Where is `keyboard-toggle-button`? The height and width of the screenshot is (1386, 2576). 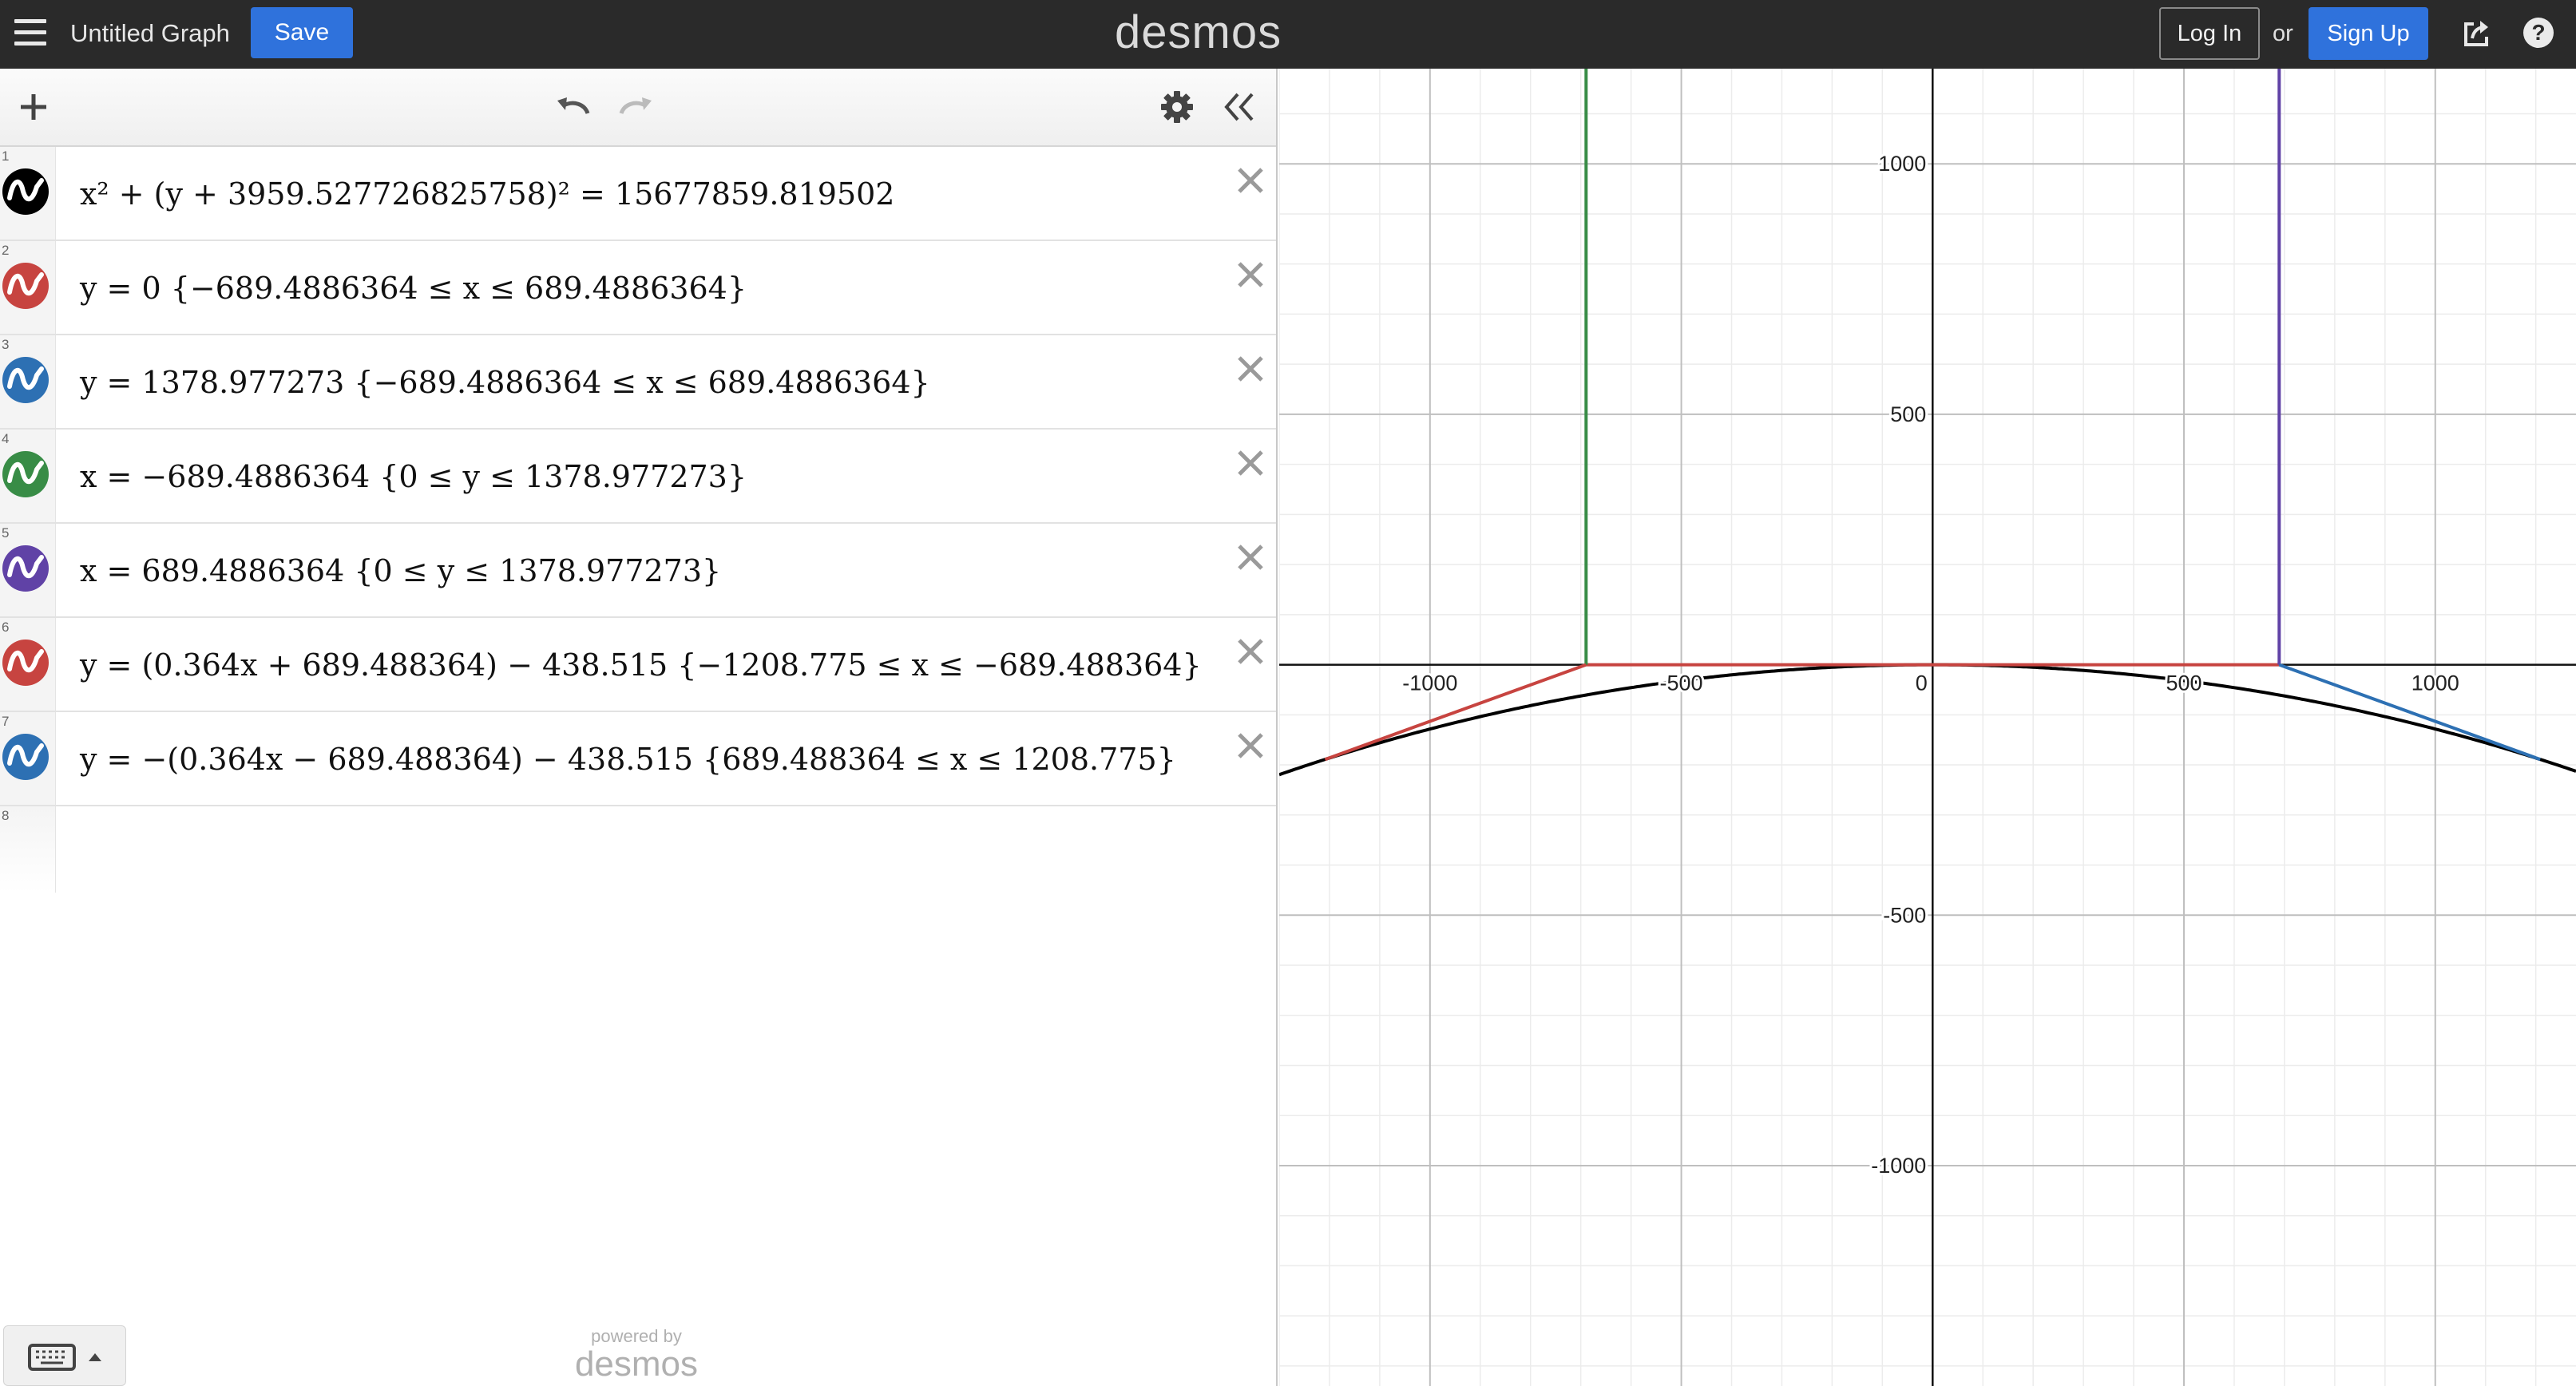 keyboard-toggle-button is located at coordinates (64, 1355).